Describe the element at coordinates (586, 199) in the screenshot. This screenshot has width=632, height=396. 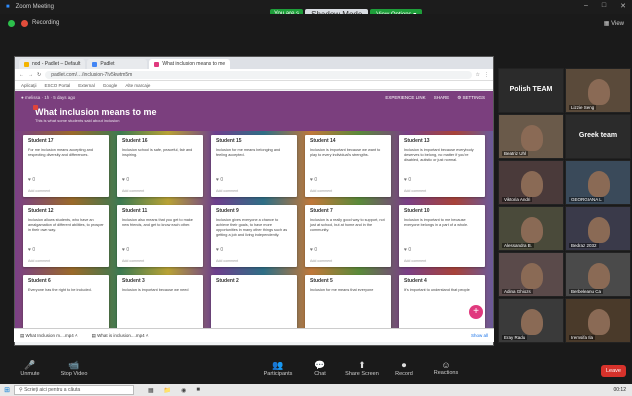
I see `participant-name: GEORGIANA L` at that location.